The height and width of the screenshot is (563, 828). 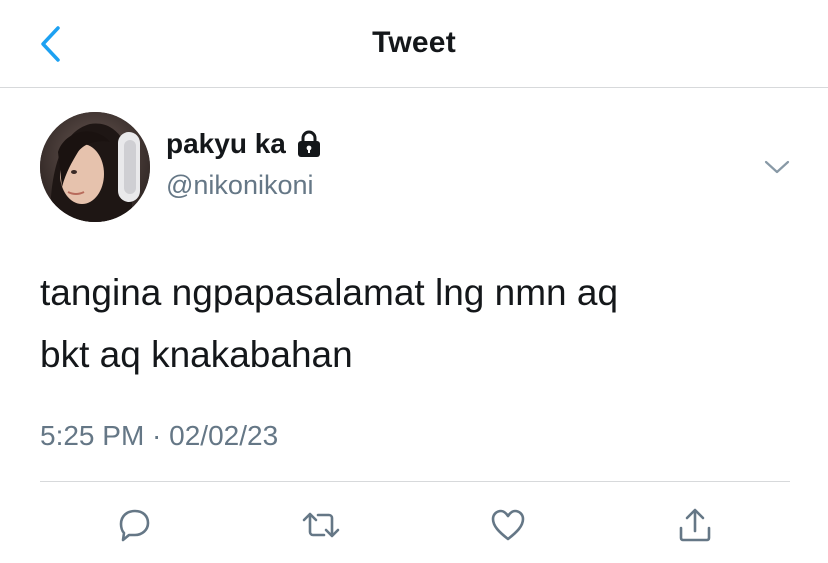 I want to click on share-icon, so click(x=695, y=525).